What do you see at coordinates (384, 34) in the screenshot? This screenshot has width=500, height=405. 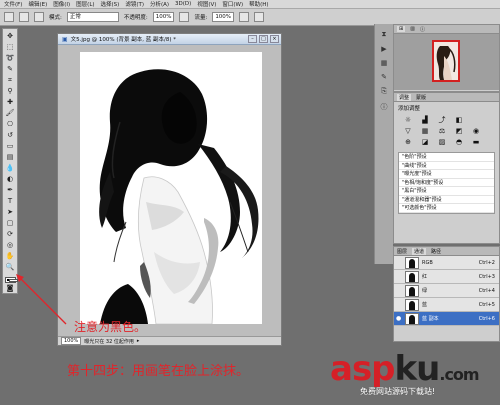 I see `history-panel-icon: ⧗` at bounding box center [384, 34].